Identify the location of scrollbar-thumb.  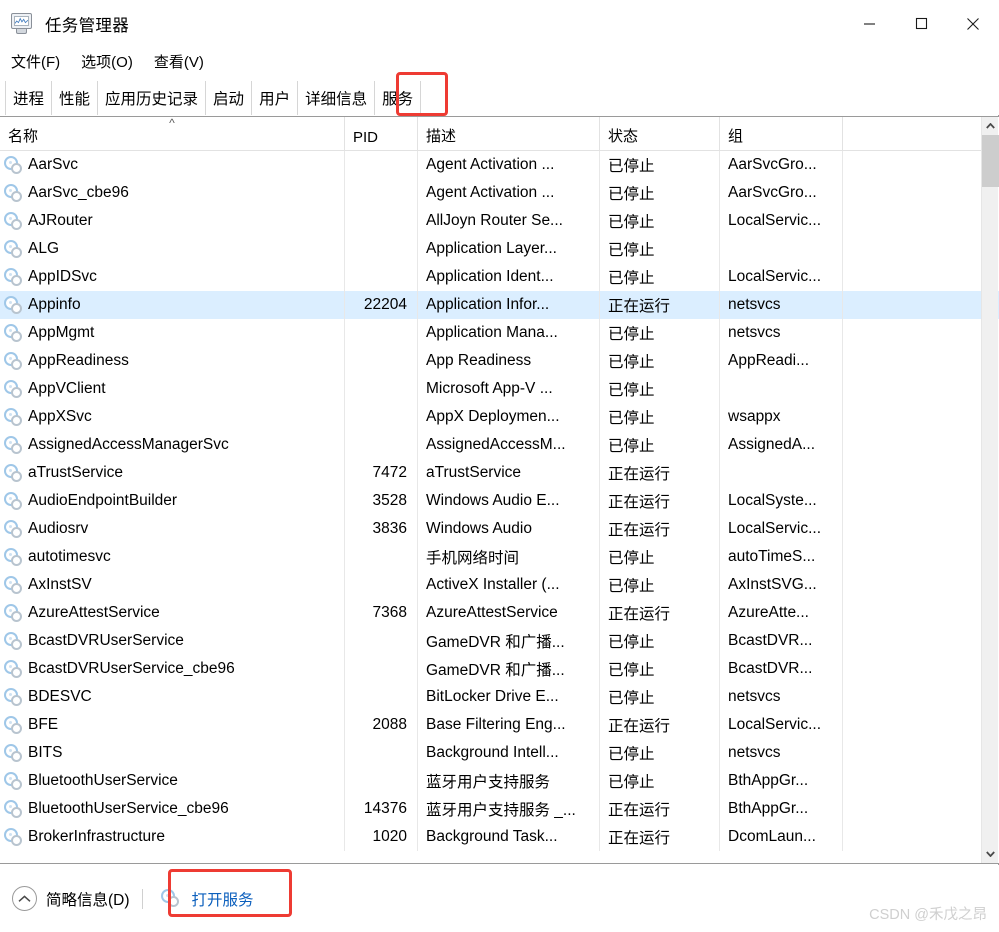
(990, 161).